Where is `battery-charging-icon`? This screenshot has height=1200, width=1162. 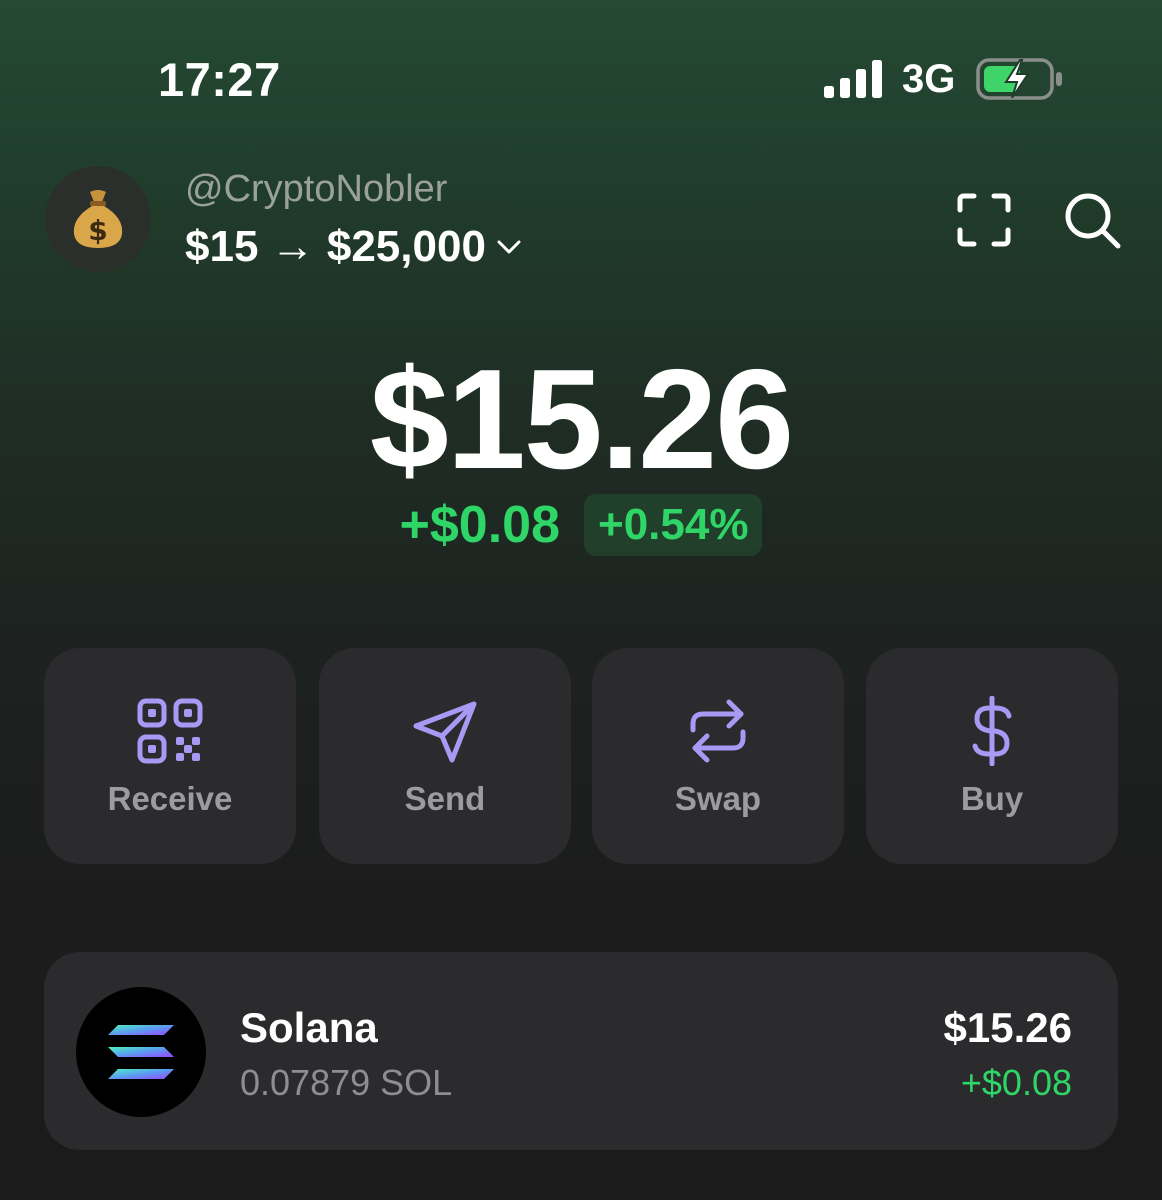 battery-charging-icon is located at coordinates (1019, 79).